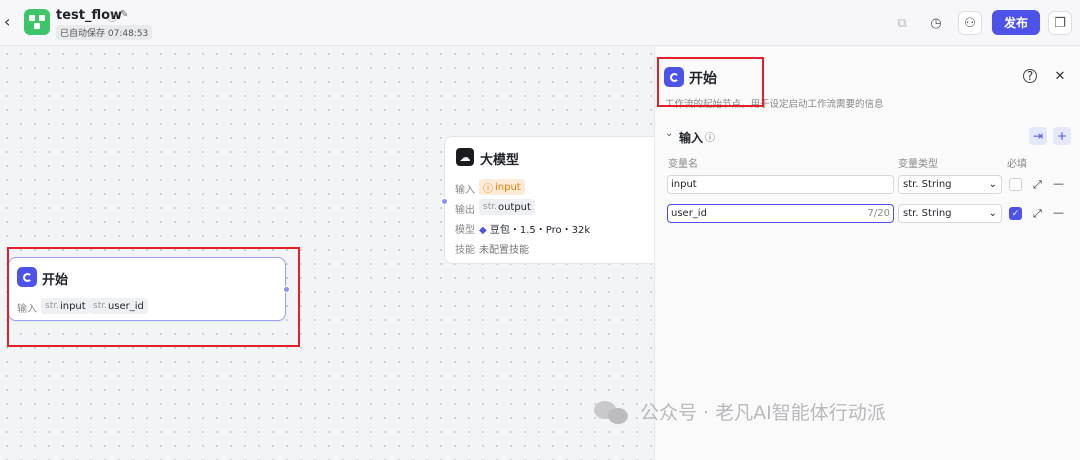  Describe the element at coordinates (918, 164) in the screenshot. I see `column-type-header: 变量类型` at that location.